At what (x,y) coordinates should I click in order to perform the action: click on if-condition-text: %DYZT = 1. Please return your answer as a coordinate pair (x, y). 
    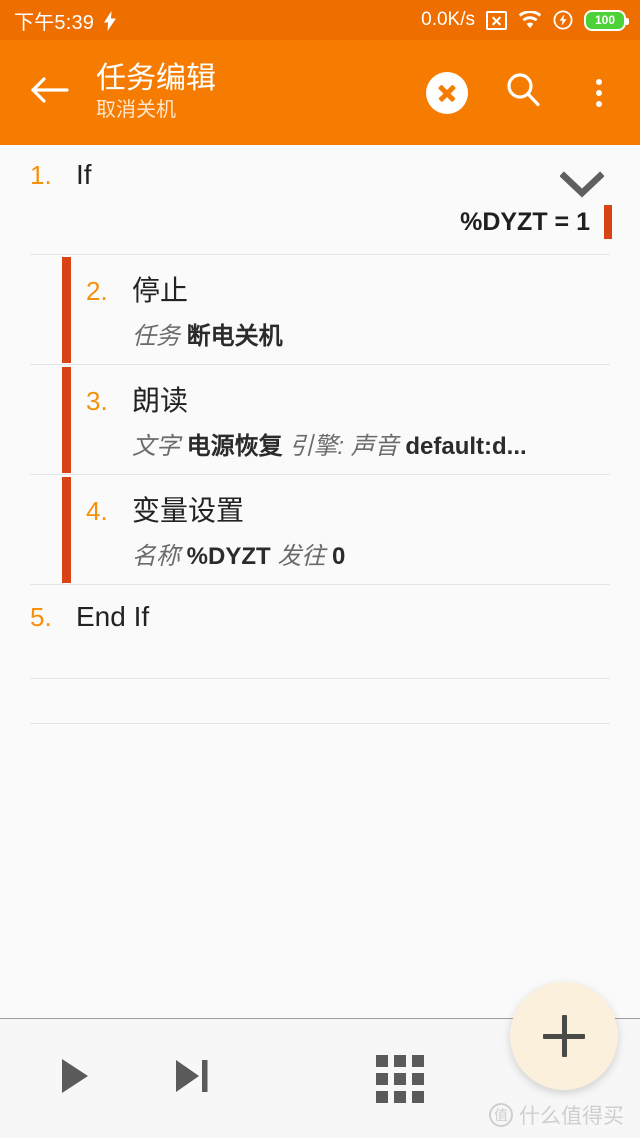
    Looking at the image, I should click on (525, 221).